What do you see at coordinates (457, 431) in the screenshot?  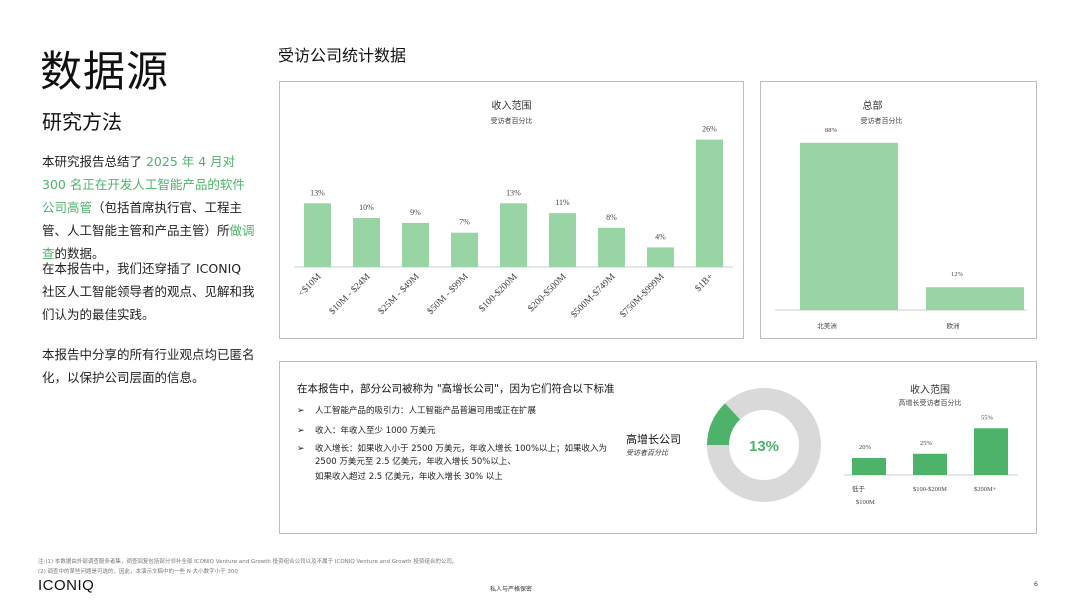 I see `criteria-item-revenue: ➢ 收入：年收入至少 1000 万美元` at bounding box center [457, 431].